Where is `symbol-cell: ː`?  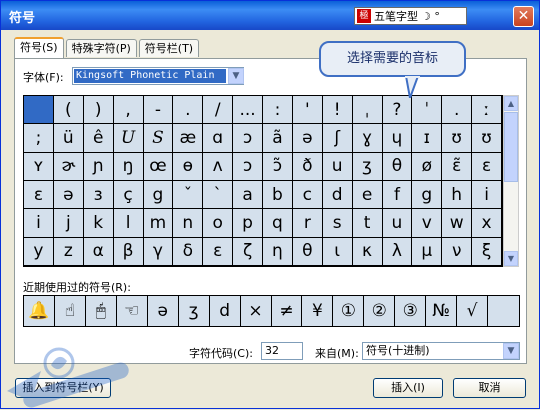
symbol-cell: ː is located at coordinates (487, 110).